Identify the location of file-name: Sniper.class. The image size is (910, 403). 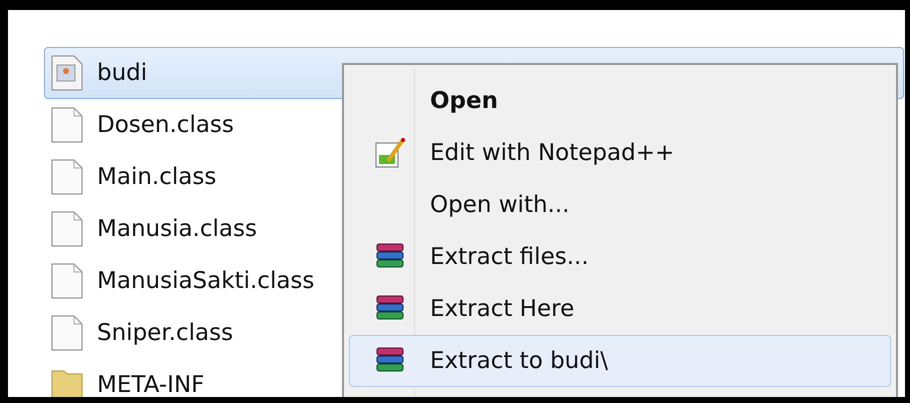
(165, 333).